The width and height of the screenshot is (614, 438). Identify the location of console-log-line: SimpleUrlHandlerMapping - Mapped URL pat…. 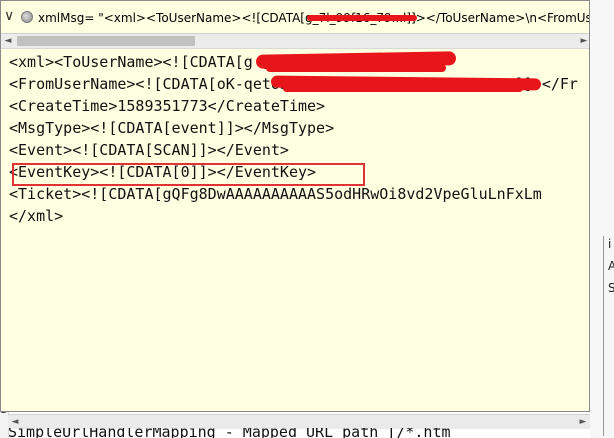
(229, 433).